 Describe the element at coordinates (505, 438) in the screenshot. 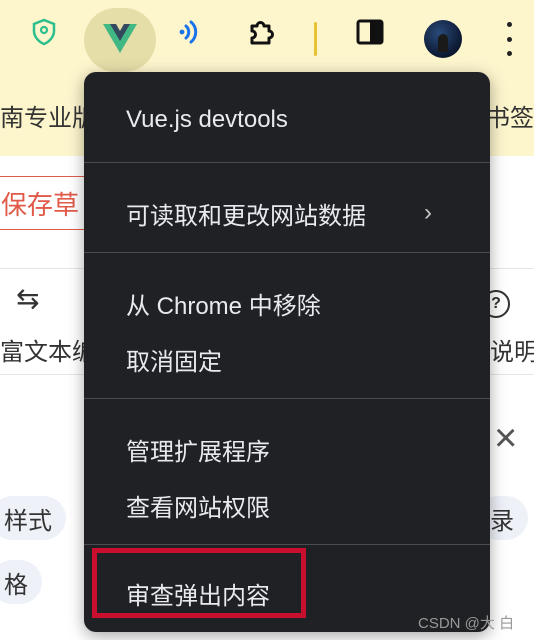

I see `close-icon: ×` at that location.